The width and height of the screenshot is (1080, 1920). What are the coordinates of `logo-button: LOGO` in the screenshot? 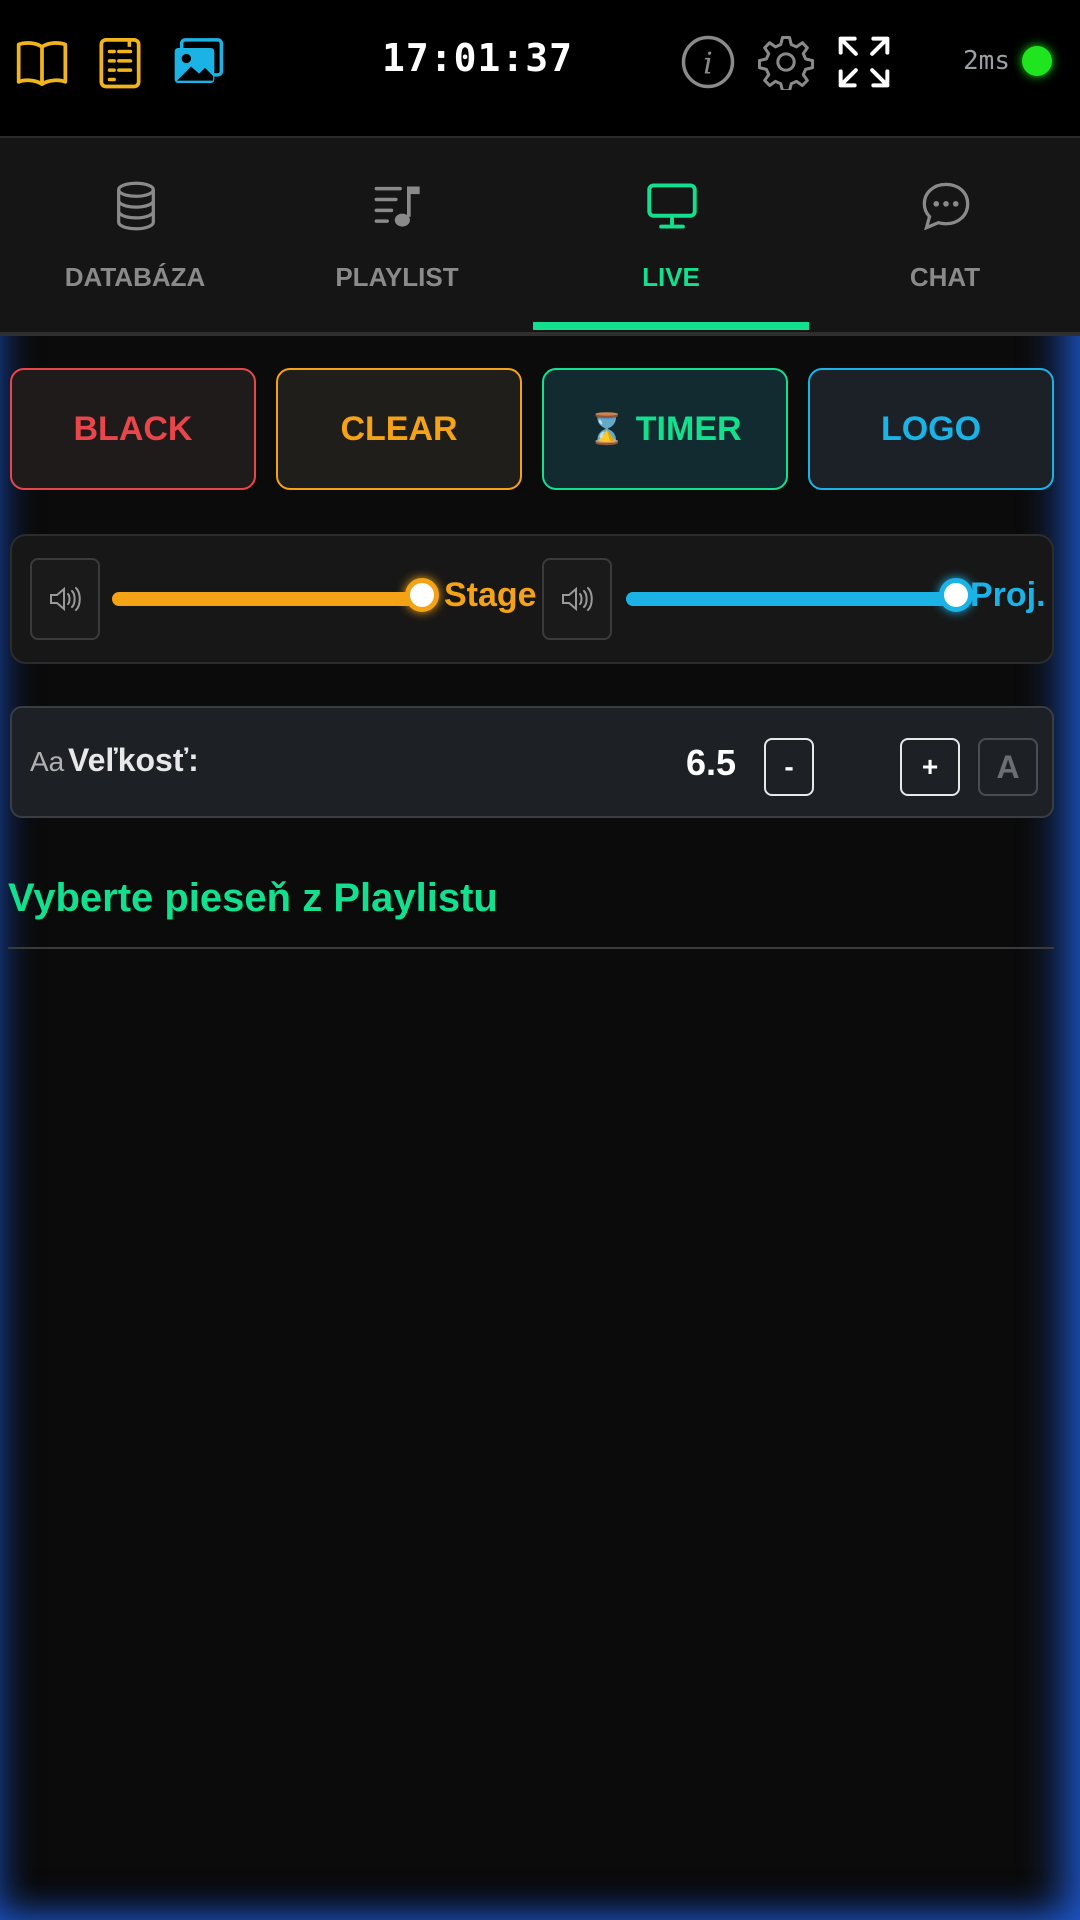 It's located at (931, 429).